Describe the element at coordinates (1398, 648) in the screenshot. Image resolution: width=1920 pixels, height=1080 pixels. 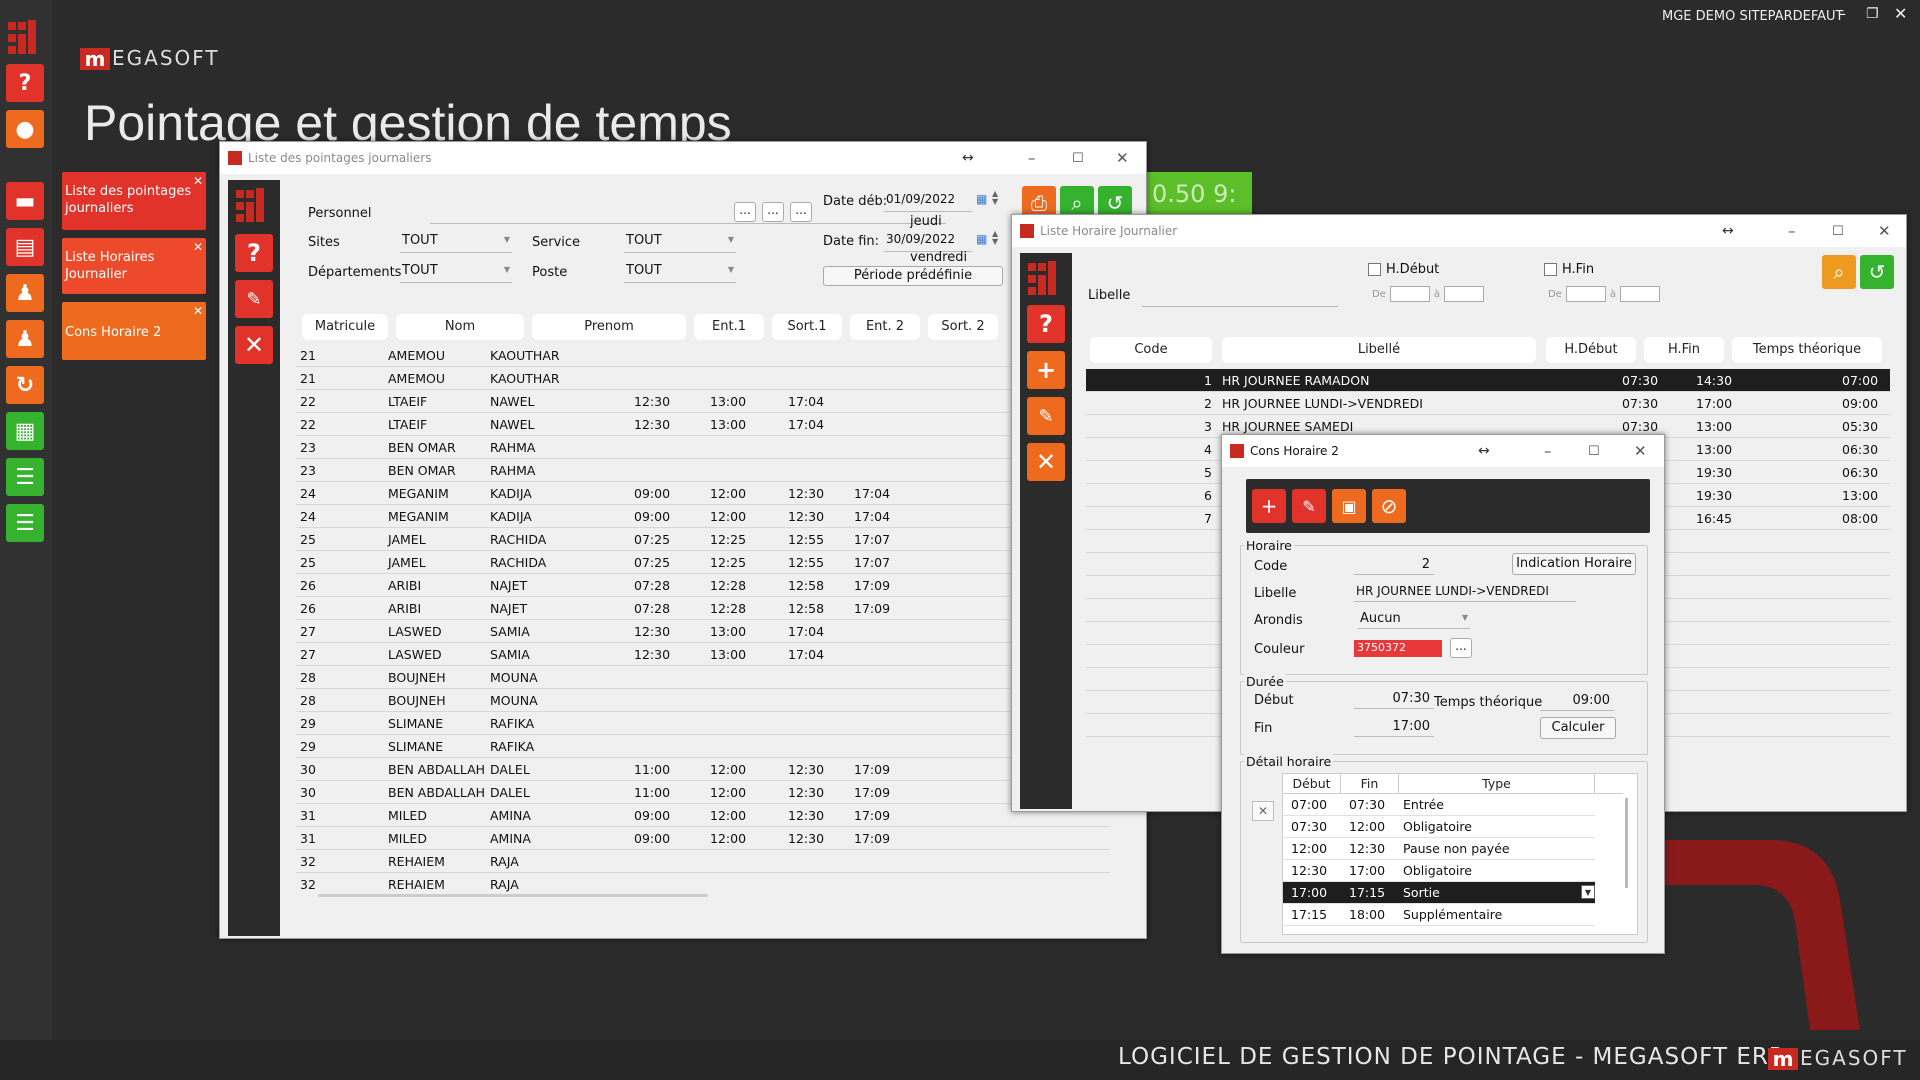
I see `couleur-input: 3750372` at that location.